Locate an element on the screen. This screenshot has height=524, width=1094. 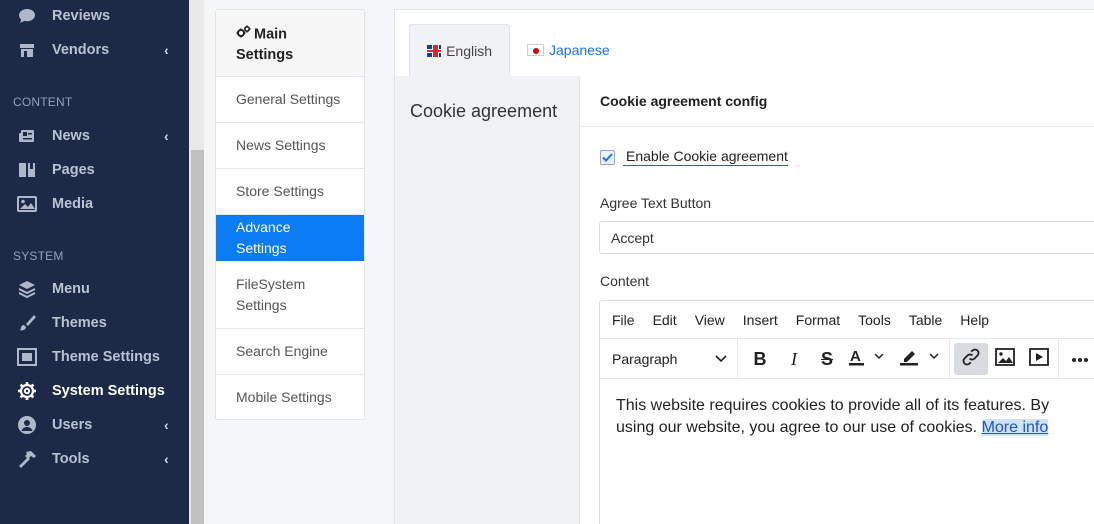
store-icon is located at coordinates (27, 50).